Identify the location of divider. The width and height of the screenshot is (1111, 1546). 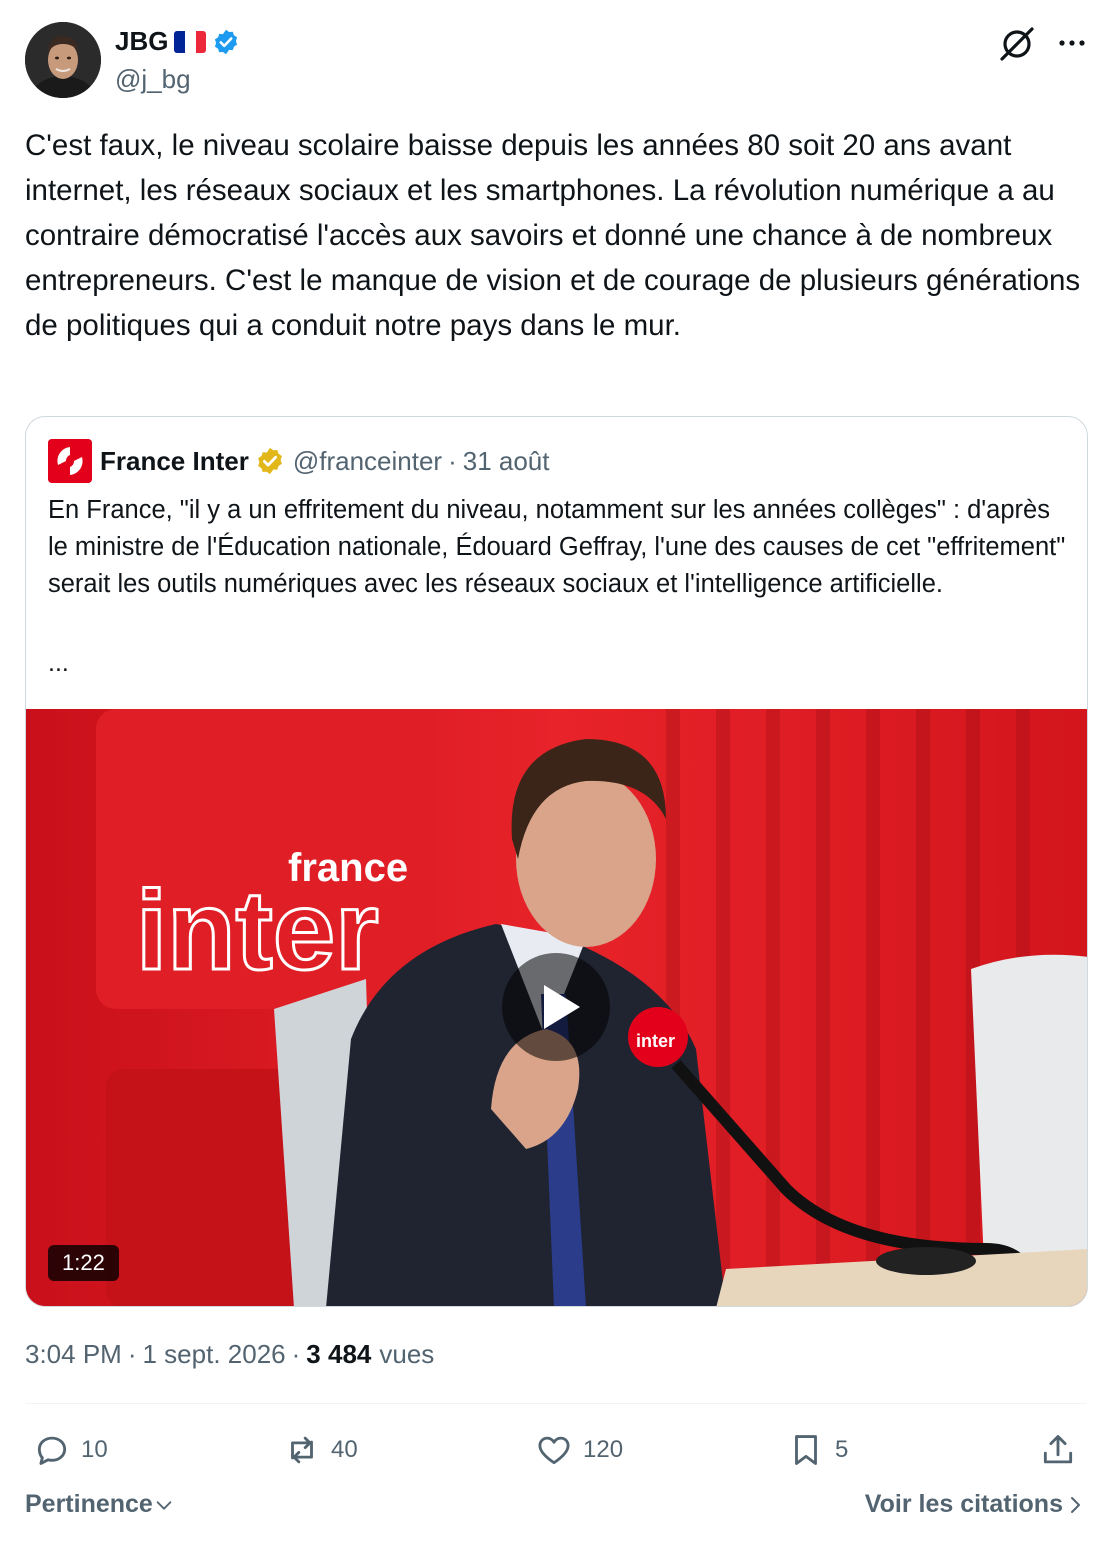
(556, 1403).